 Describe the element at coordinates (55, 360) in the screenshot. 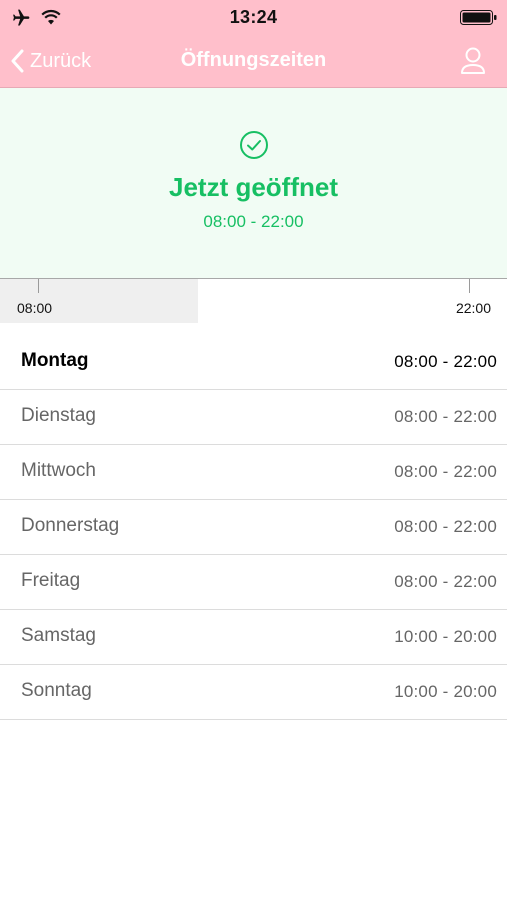

I see `day-name: Montag` at that location.